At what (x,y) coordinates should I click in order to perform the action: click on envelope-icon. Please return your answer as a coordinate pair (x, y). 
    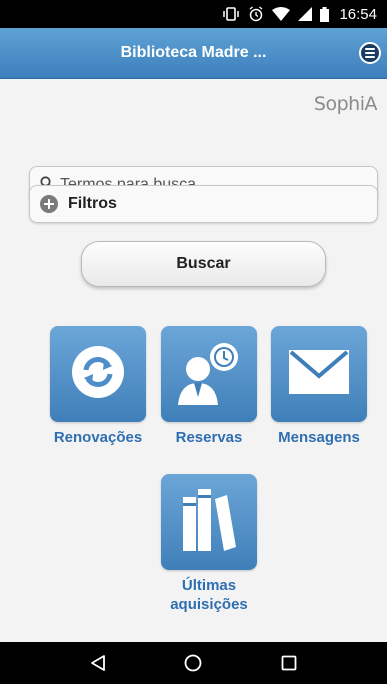
    Looking at the image, I should click on (319, 374).